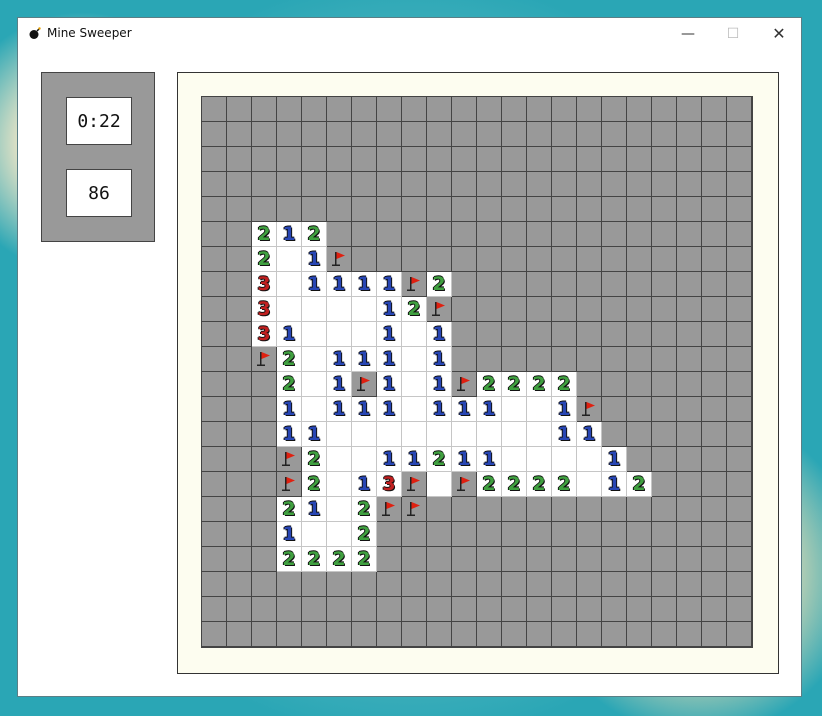 Image resolution: width=822 pixels, height=716 pixels. I want to click on cell-number: 3, so click(264, 309).